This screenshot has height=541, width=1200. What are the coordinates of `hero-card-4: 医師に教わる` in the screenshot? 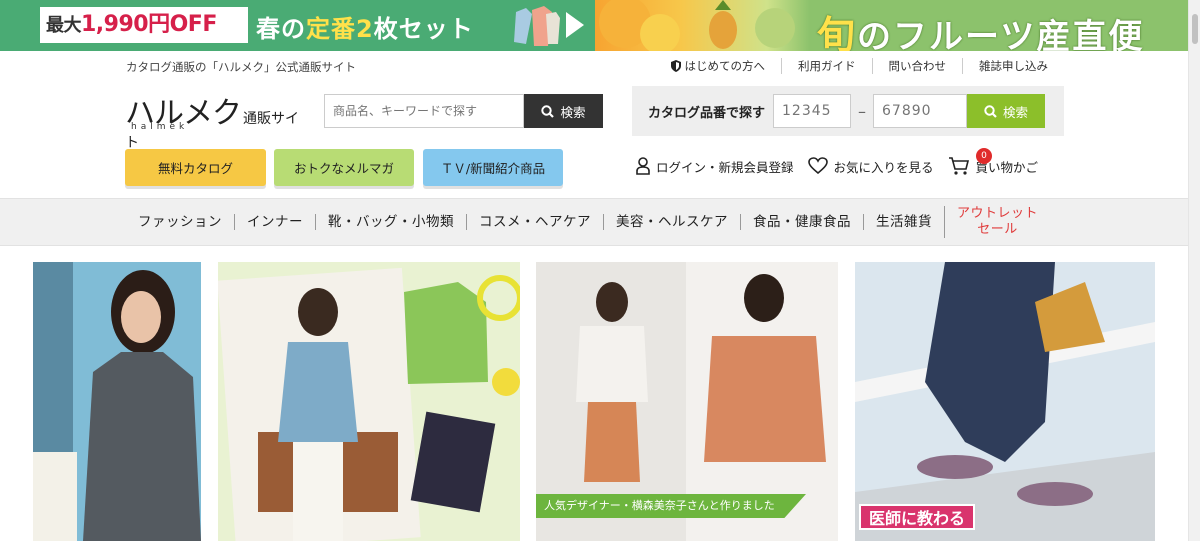 It's located at (1005, 401).